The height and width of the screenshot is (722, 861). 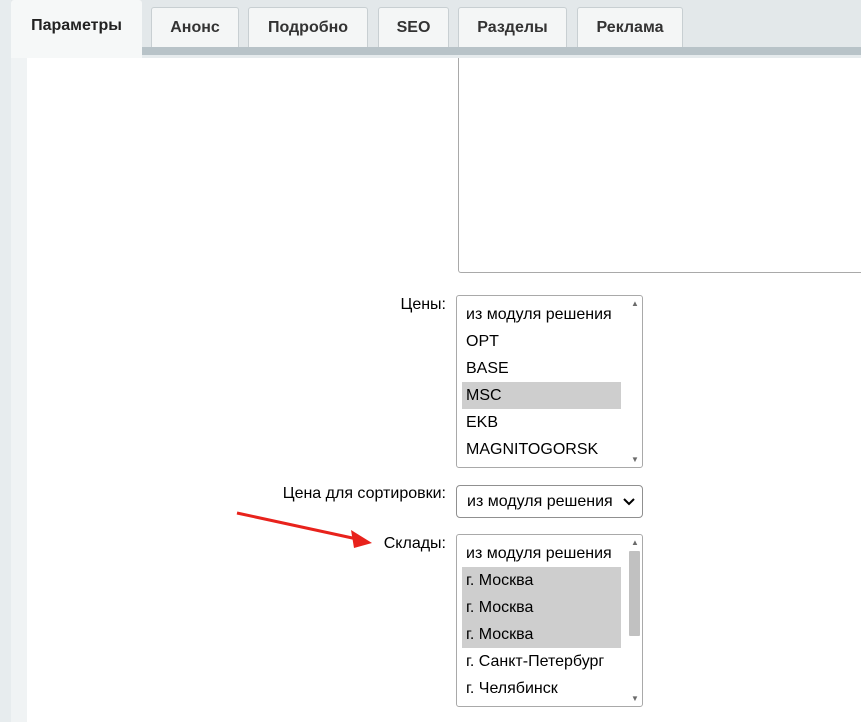 What do you see at coordinates (659, 165) in the screenshot?
I see `text-area-field` at bounding box center [659, 165].